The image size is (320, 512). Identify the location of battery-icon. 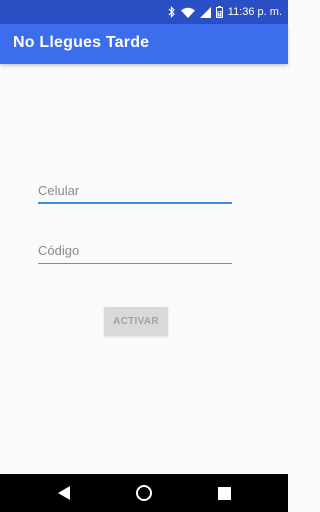
(219, 12).